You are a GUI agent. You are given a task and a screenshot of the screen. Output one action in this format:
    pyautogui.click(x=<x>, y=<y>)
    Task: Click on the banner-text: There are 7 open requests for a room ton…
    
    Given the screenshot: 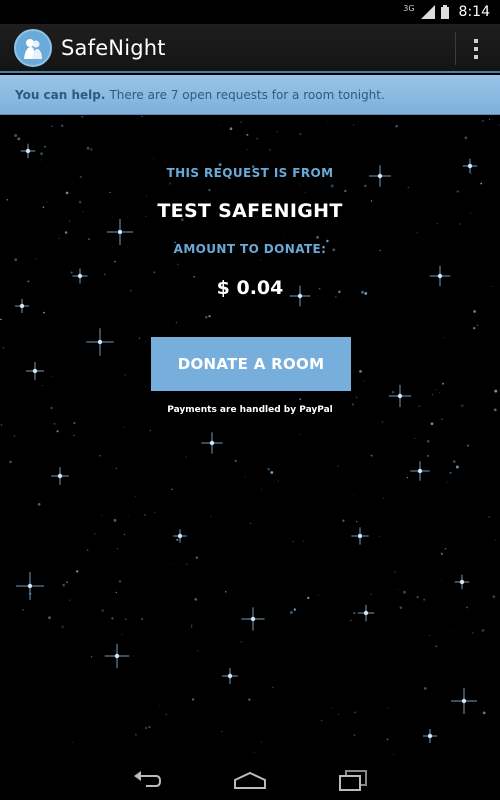 What is the action you would take?
    pyautogui.click(x=247, y=94)
    